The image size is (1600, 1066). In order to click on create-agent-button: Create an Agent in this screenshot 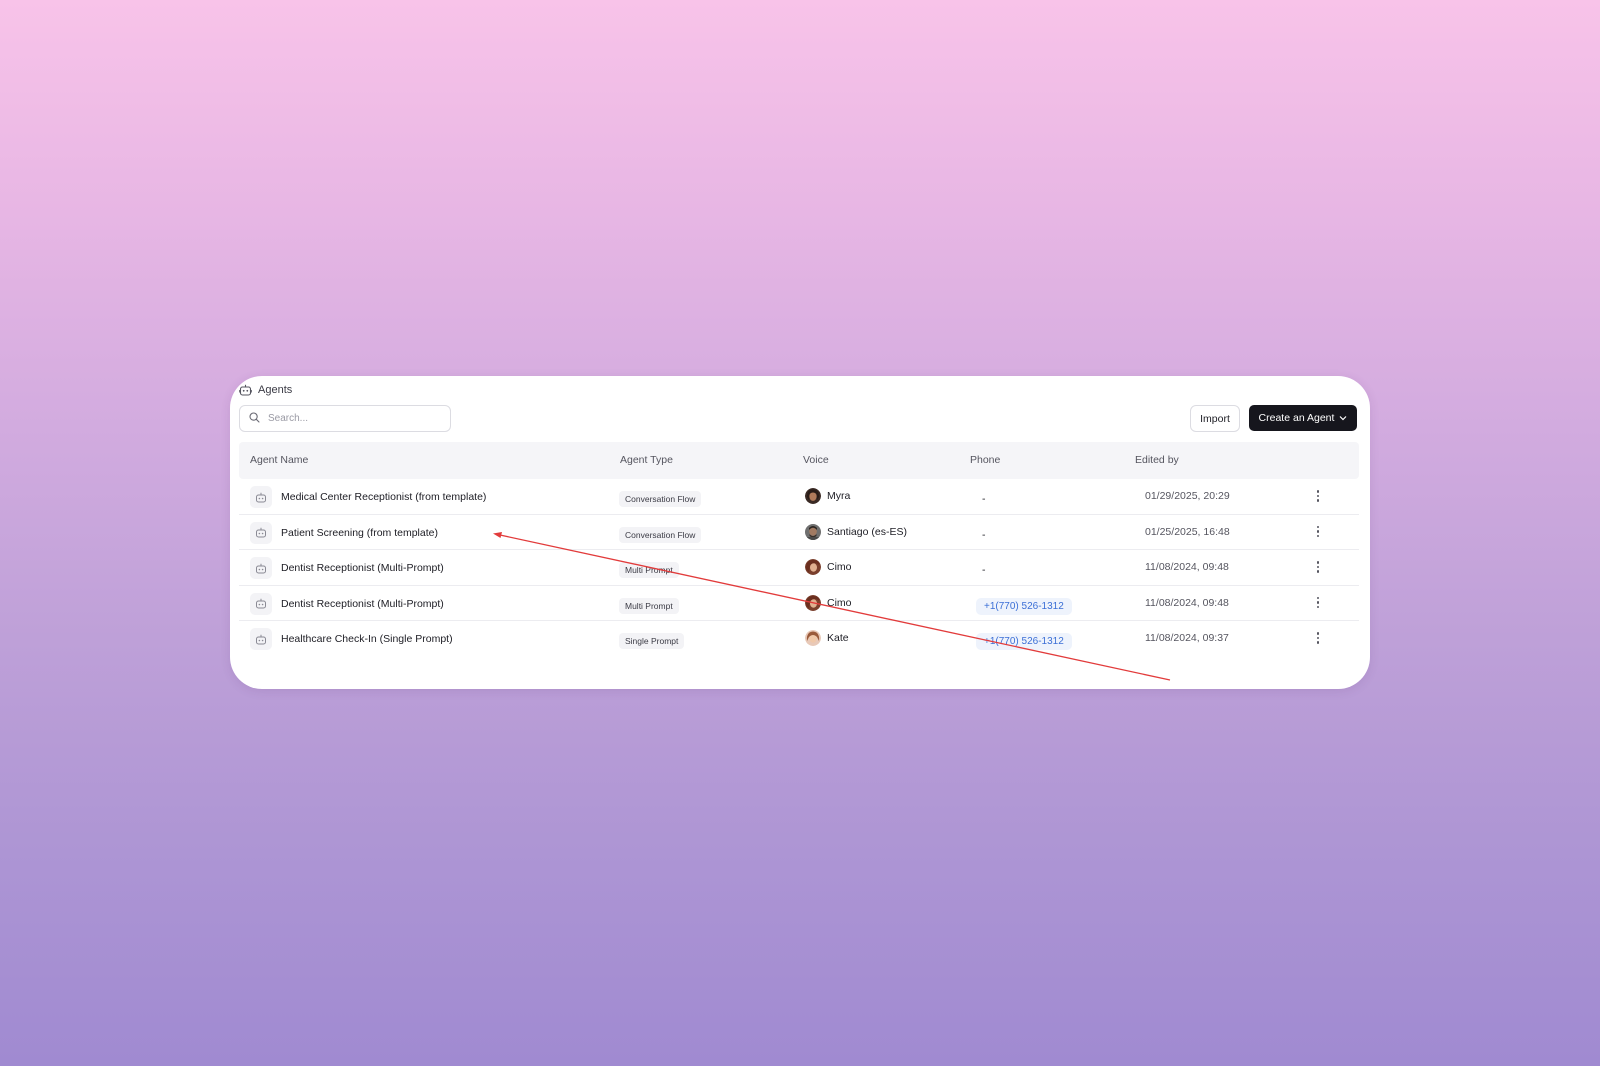, I will do `click(1303, 418)`.